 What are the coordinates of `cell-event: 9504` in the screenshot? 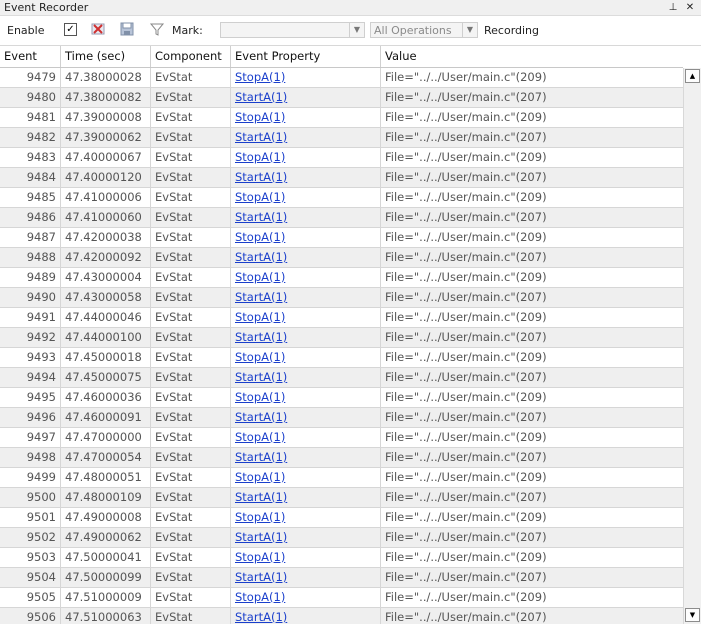 It's located at (30, 577).